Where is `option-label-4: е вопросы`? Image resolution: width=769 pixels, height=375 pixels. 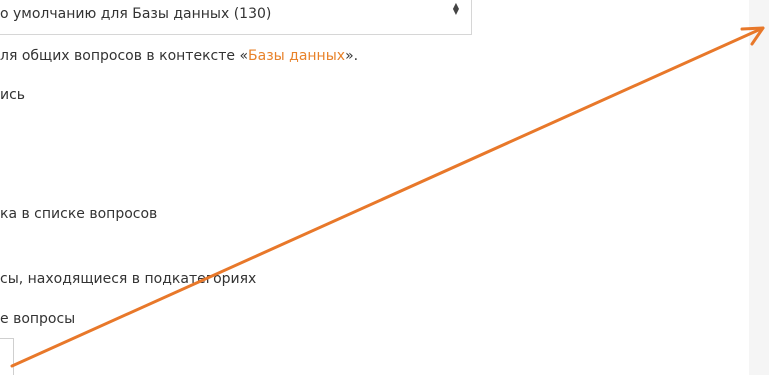
option-label-4: е вопросы is located at coordinates (38, 319).